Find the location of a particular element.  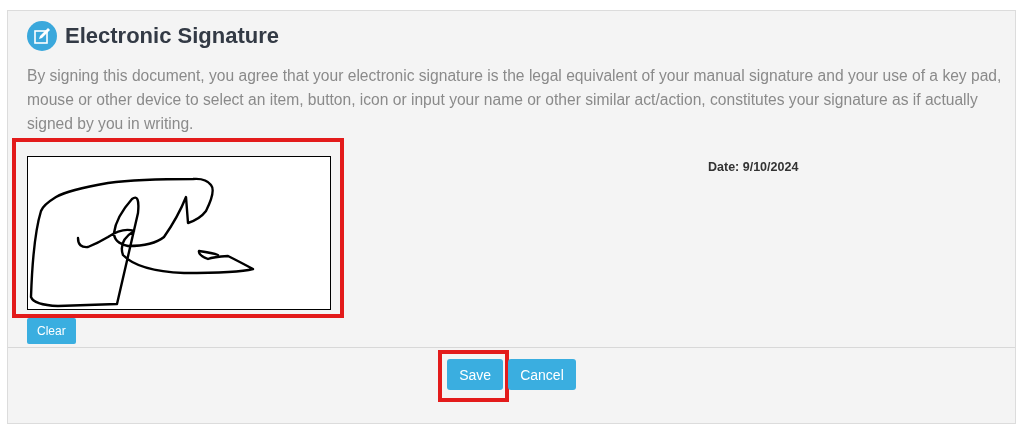

signature-pad is located at coordinates (179, 233).